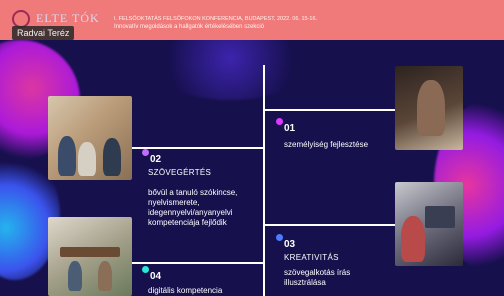 The width and height of the screenshot is (504, 296). What do you see at coordinates (145, 152) in the screenshot?
I see `item-02-dot` at bounding box center [145, 152].